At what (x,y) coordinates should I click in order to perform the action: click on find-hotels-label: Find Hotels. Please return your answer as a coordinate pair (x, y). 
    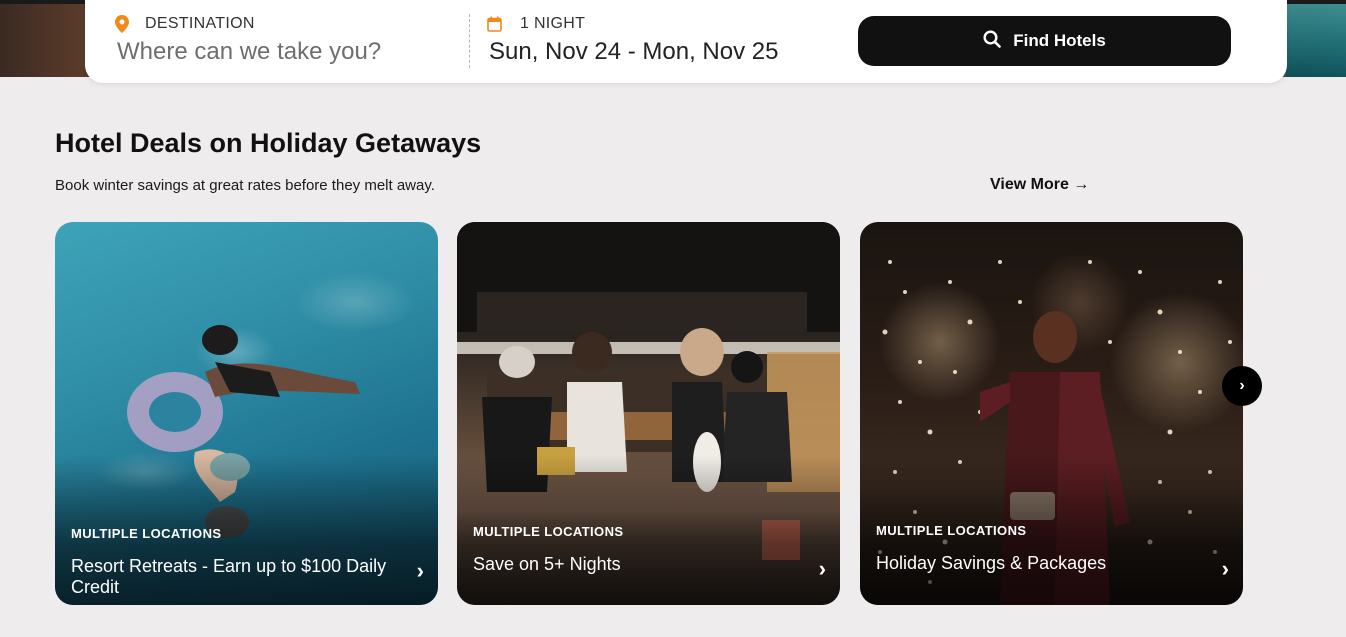
    Looking at the image, I should click on (1059, 40).